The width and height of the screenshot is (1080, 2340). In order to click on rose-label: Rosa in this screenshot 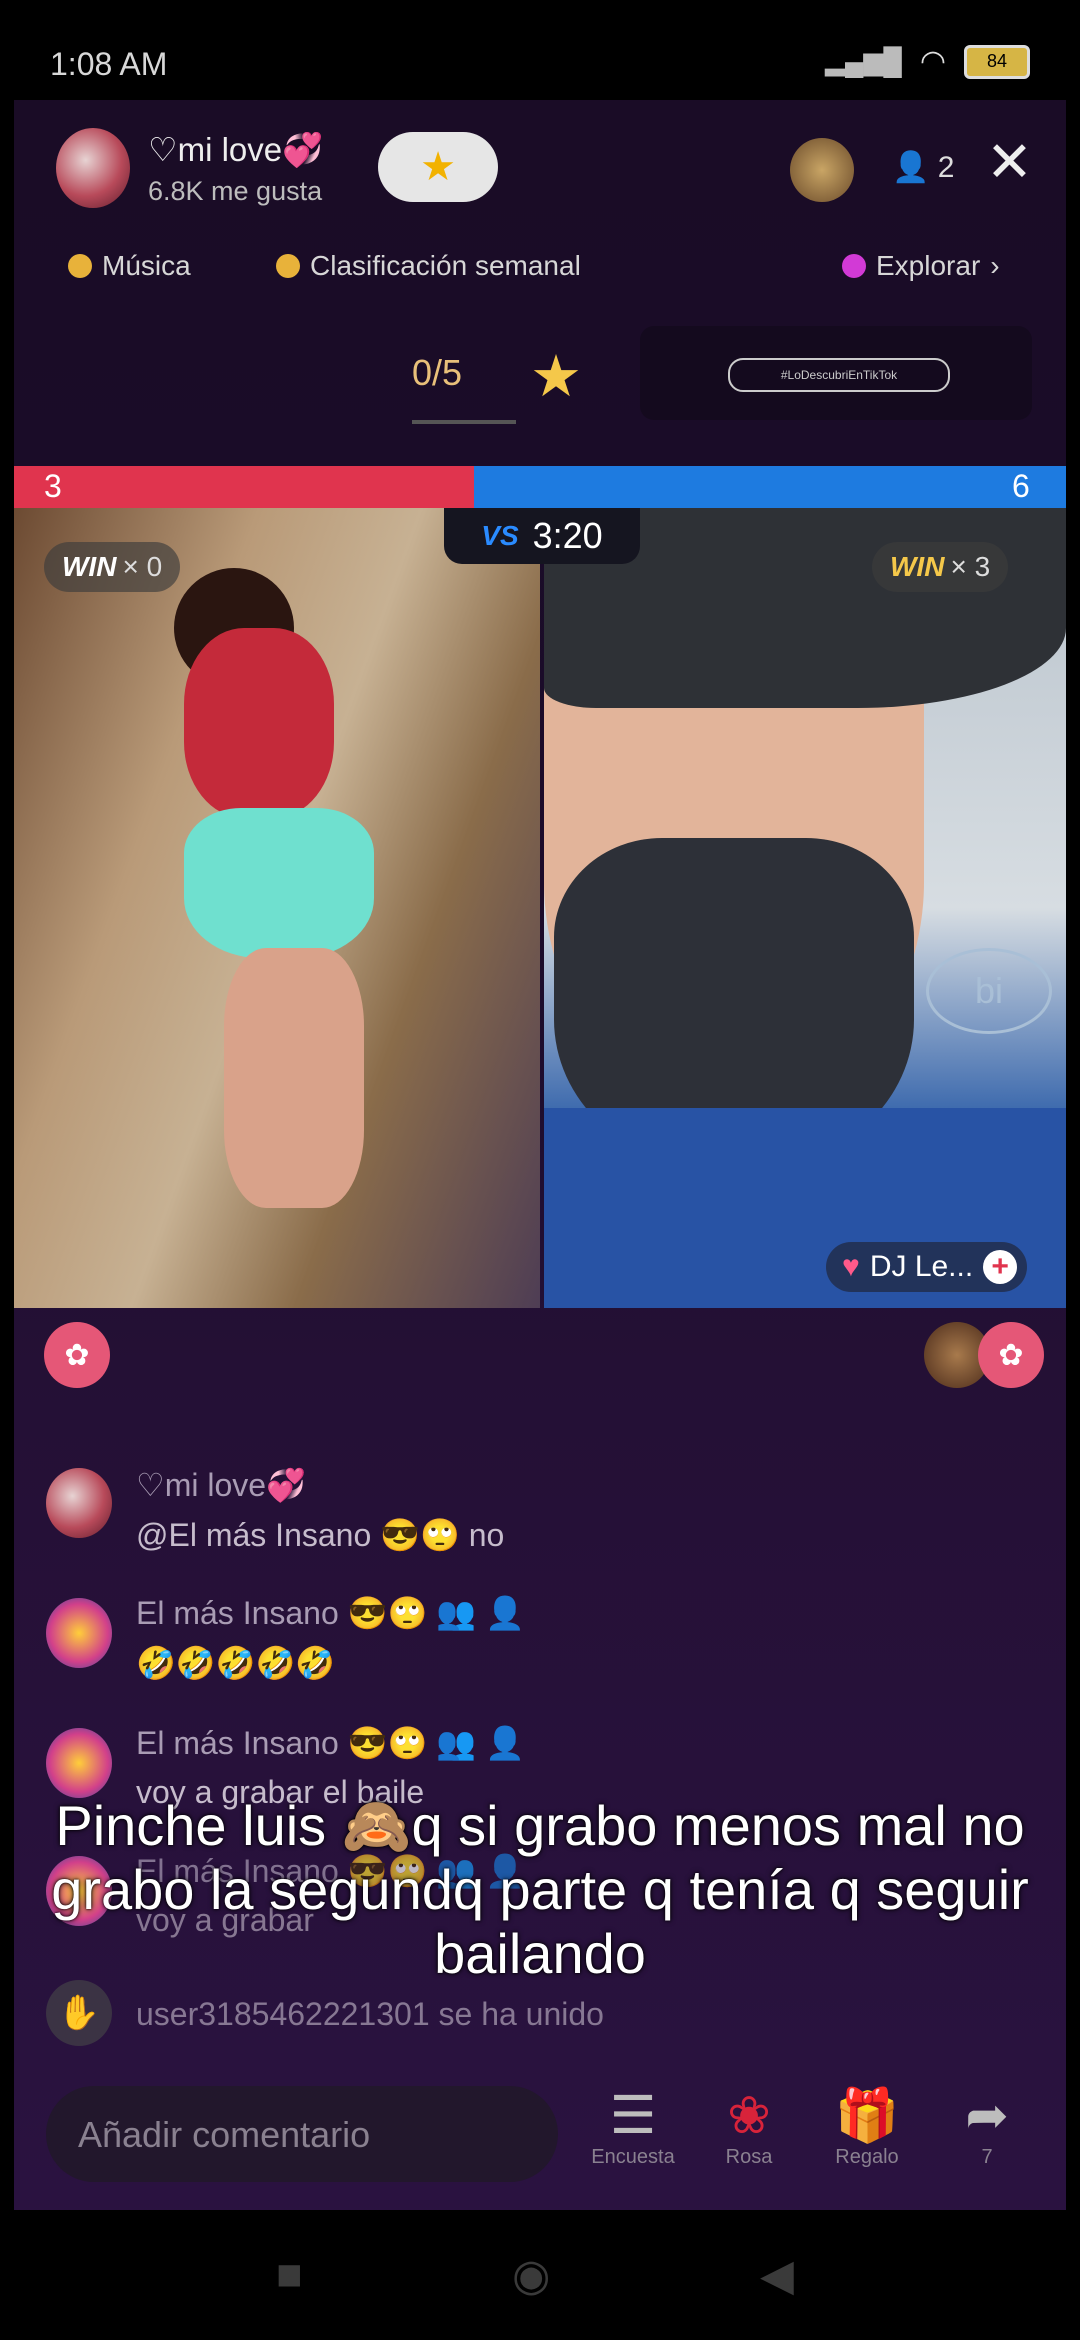, I will do `click(749, 2157)`.